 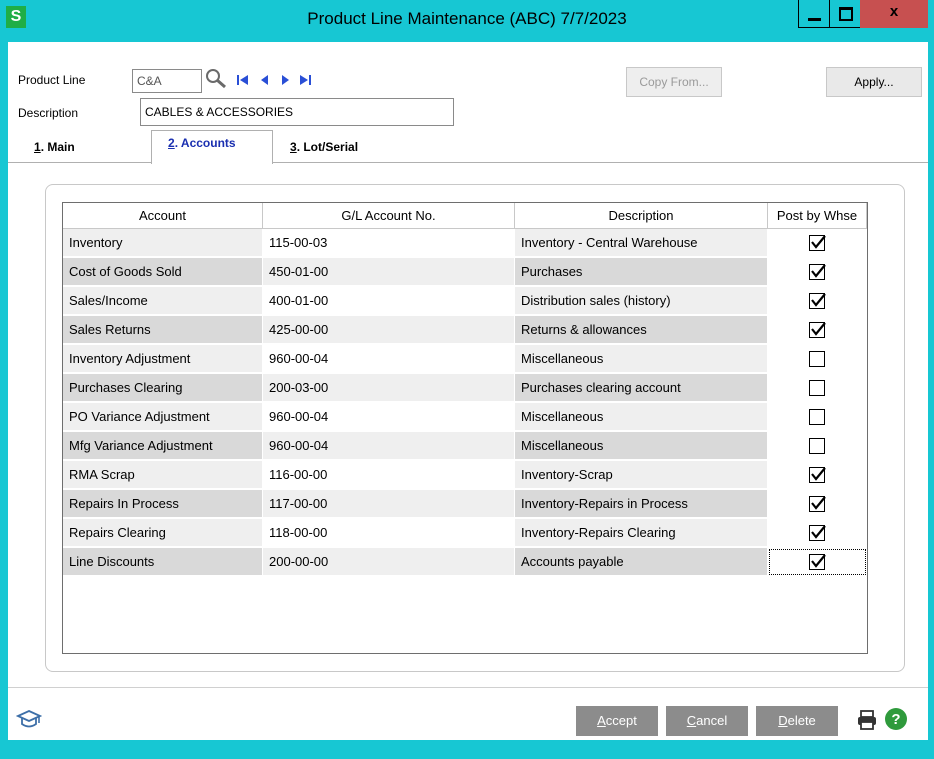 What do you see at coordinates (817, 216) in the screenshot?
I see `column-header-post-by-whse: Post by Whse` at bounding box center [817, 216].